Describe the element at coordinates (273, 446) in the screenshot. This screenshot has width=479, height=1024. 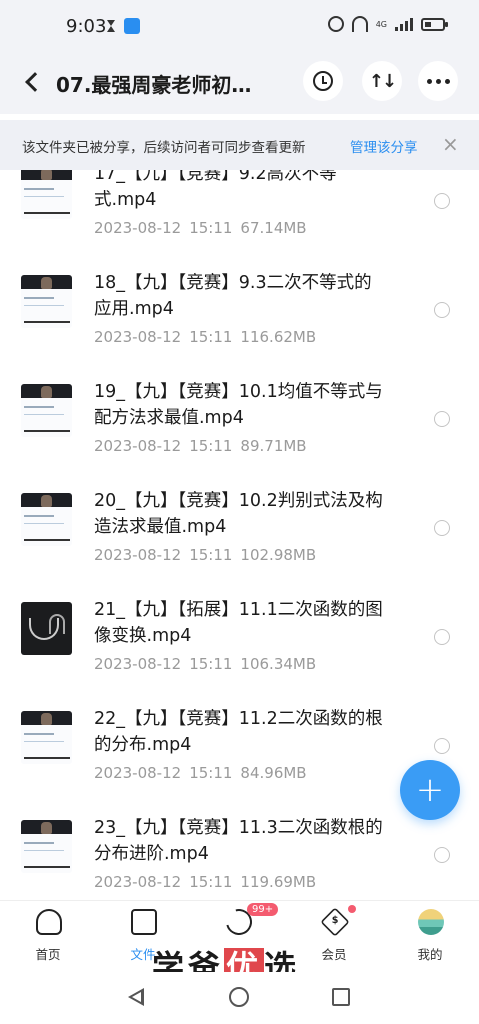
I see `file-size: 89.71MB` at that location.